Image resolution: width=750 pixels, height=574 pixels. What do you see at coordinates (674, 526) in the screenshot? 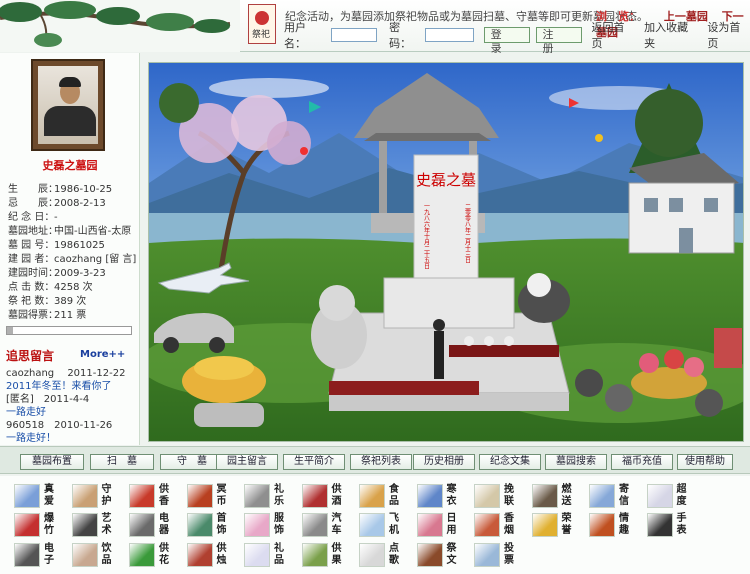
I see `offering-item: 手表` at bounding box center [674, 526].